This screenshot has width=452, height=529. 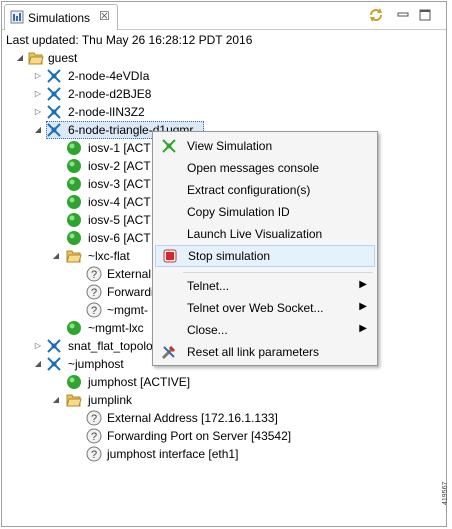 I want to click on tree-label: jumphost interface [eth1], so click(x=173, y=454).